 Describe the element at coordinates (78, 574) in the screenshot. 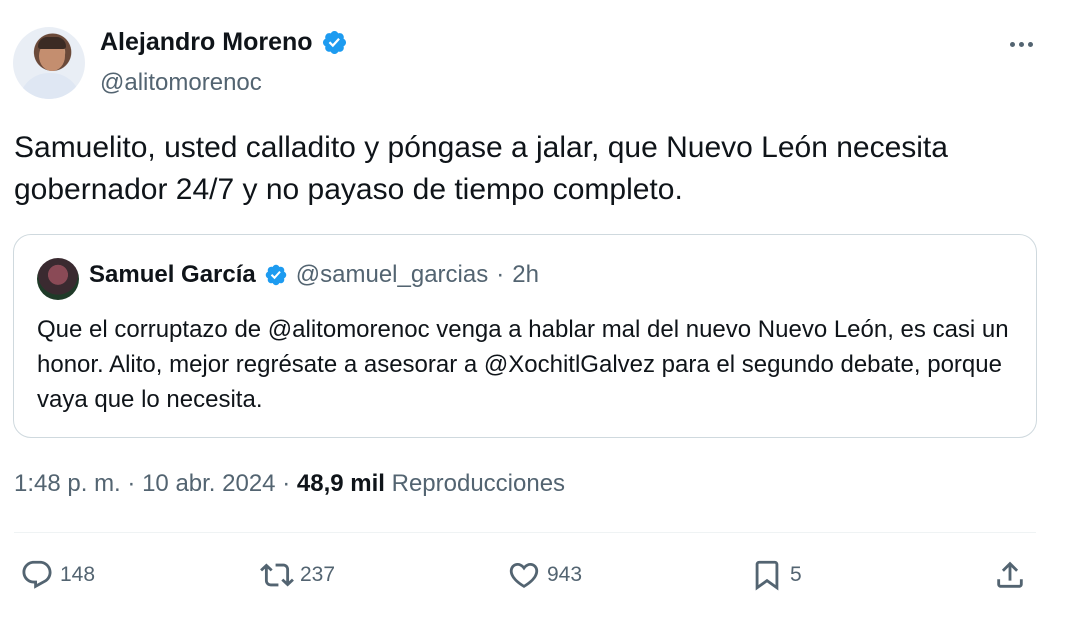

I see `reply-count: 148` at that location.